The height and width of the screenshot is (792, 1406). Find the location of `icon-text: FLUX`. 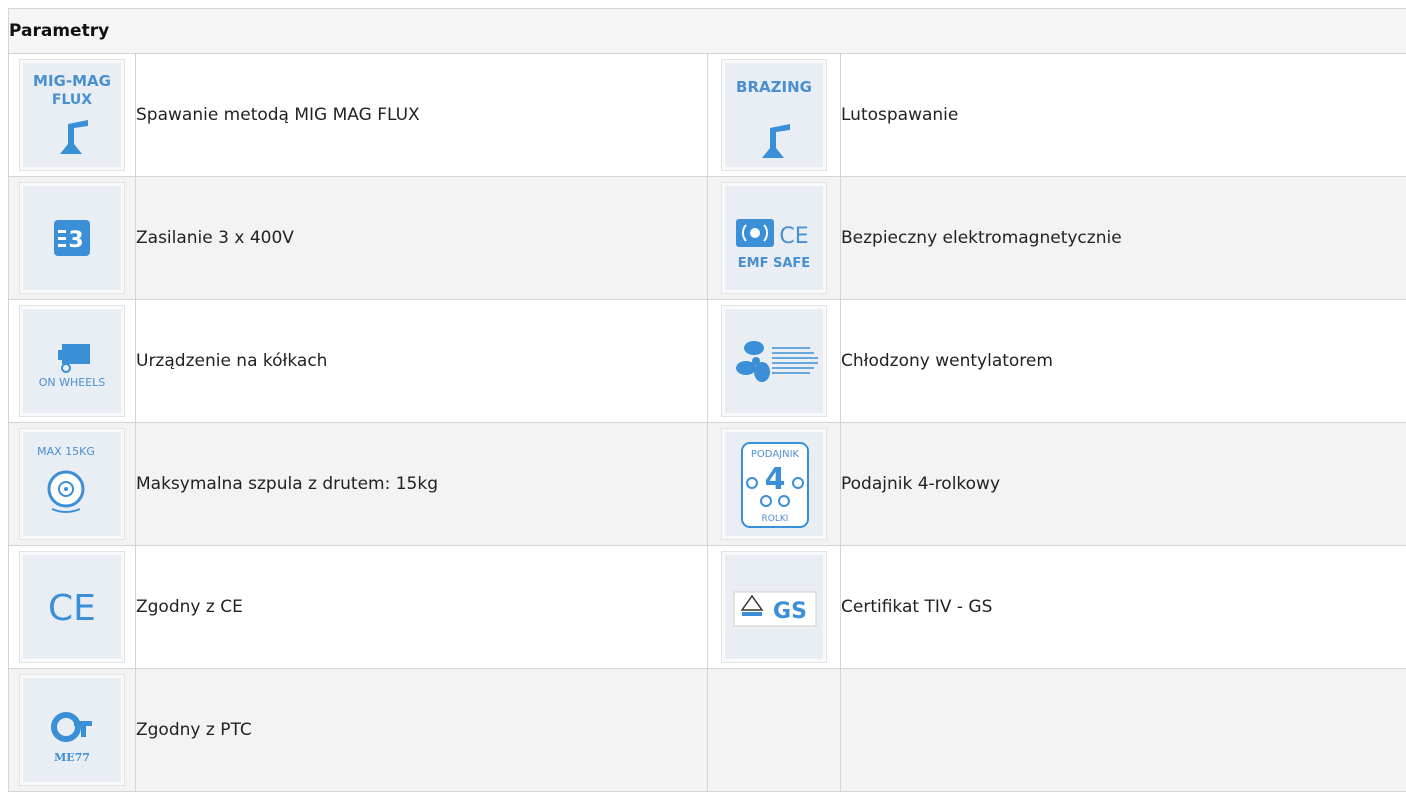

icon-text: FLUX is located at coordinates (72, 100).